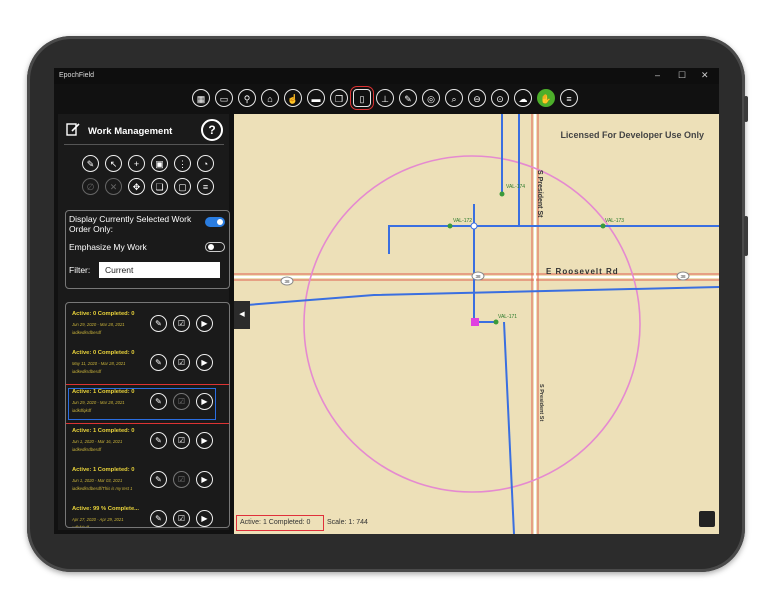  I want to click on road-label: E Roosevelt Rd, so click(582, 271).